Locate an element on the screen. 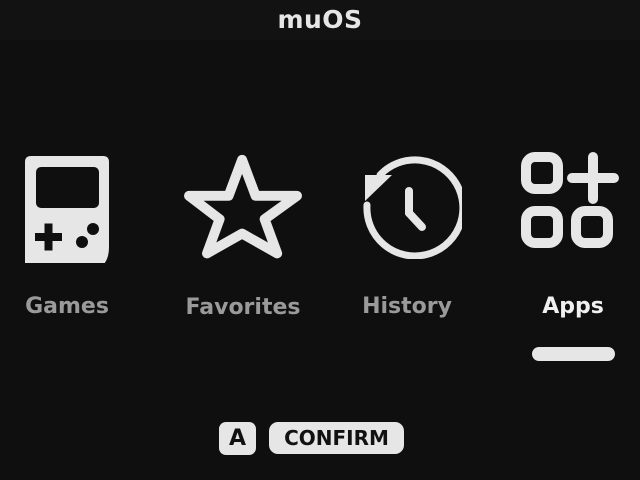 This screenshot has width=640, height=480. menu-label-history: History is located at coordinates (407, 306).